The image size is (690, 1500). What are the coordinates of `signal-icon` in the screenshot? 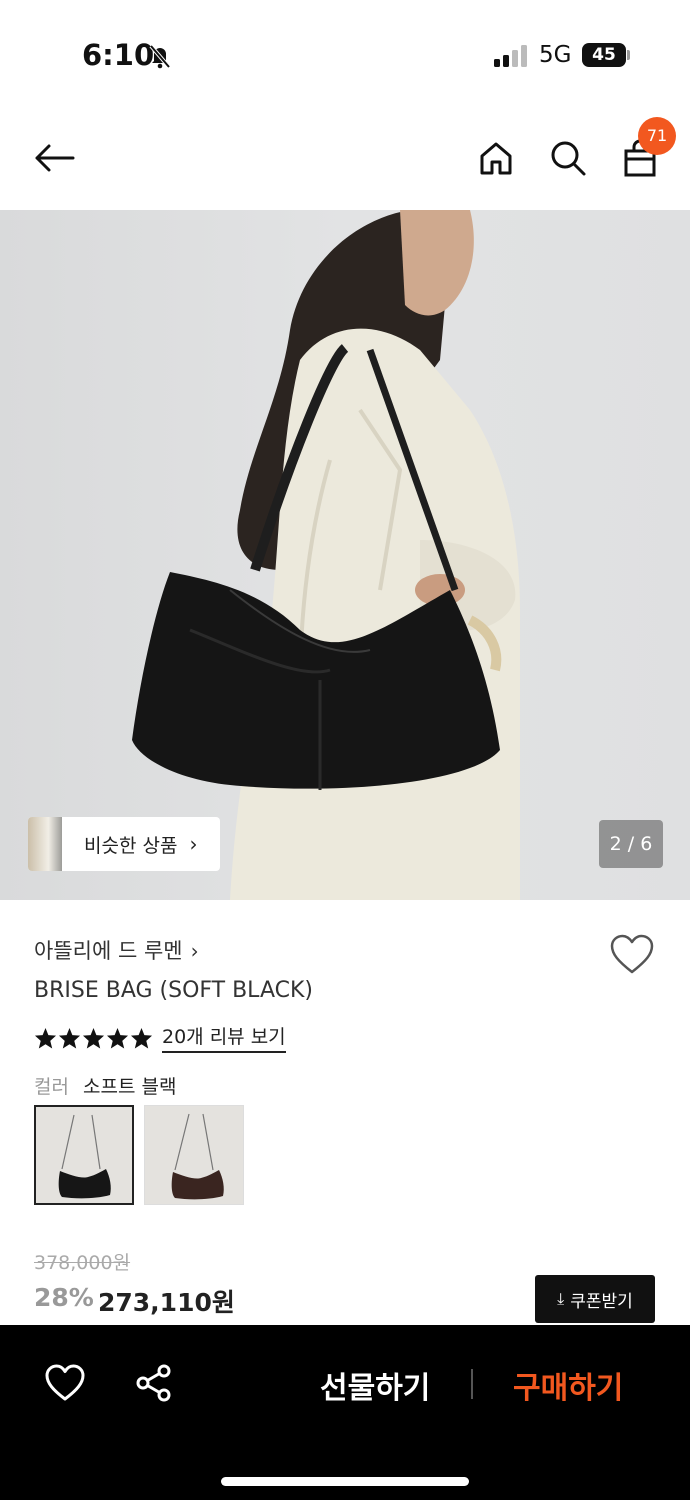 It's located at (510, 56).